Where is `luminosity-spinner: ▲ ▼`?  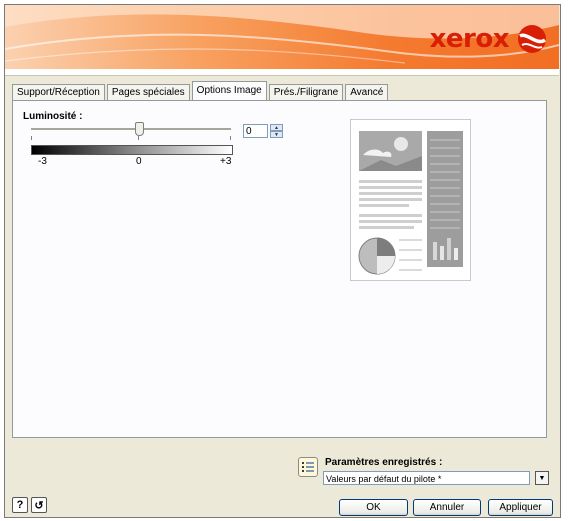 luminosity-spinner: ▲ ▼ is located at coordinates (276, 131).